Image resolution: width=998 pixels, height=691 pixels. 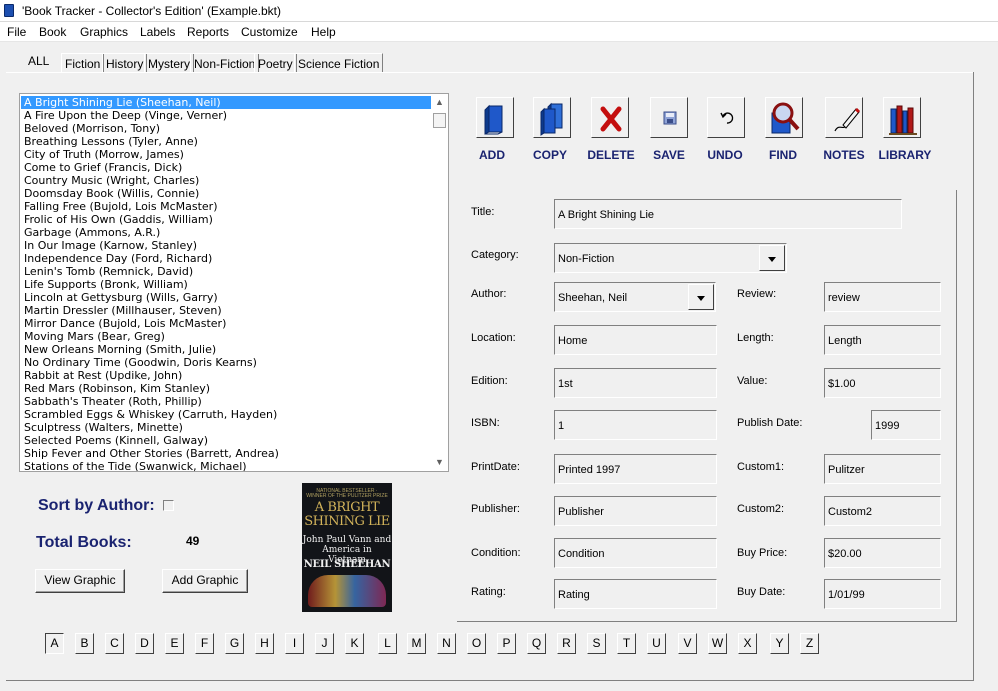 What do you see at coordinates (226, 245) in the screenshot?
I see `book-list-item: In Our Image (Karnow, Stanley)` at bounding box center [226, 245].